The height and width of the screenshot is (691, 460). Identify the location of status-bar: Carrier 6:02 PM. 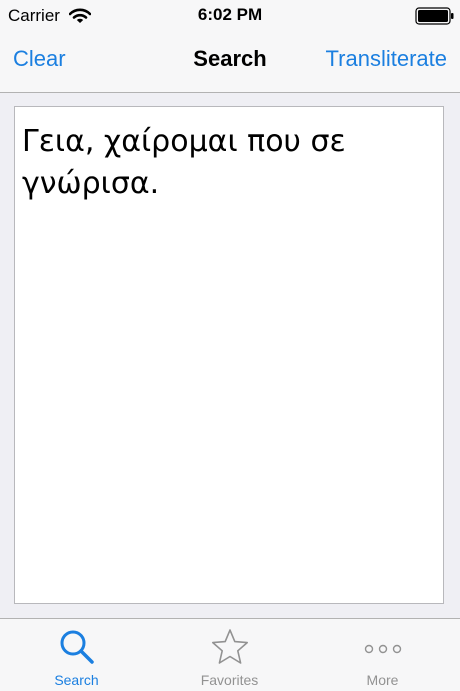
(230, 20).